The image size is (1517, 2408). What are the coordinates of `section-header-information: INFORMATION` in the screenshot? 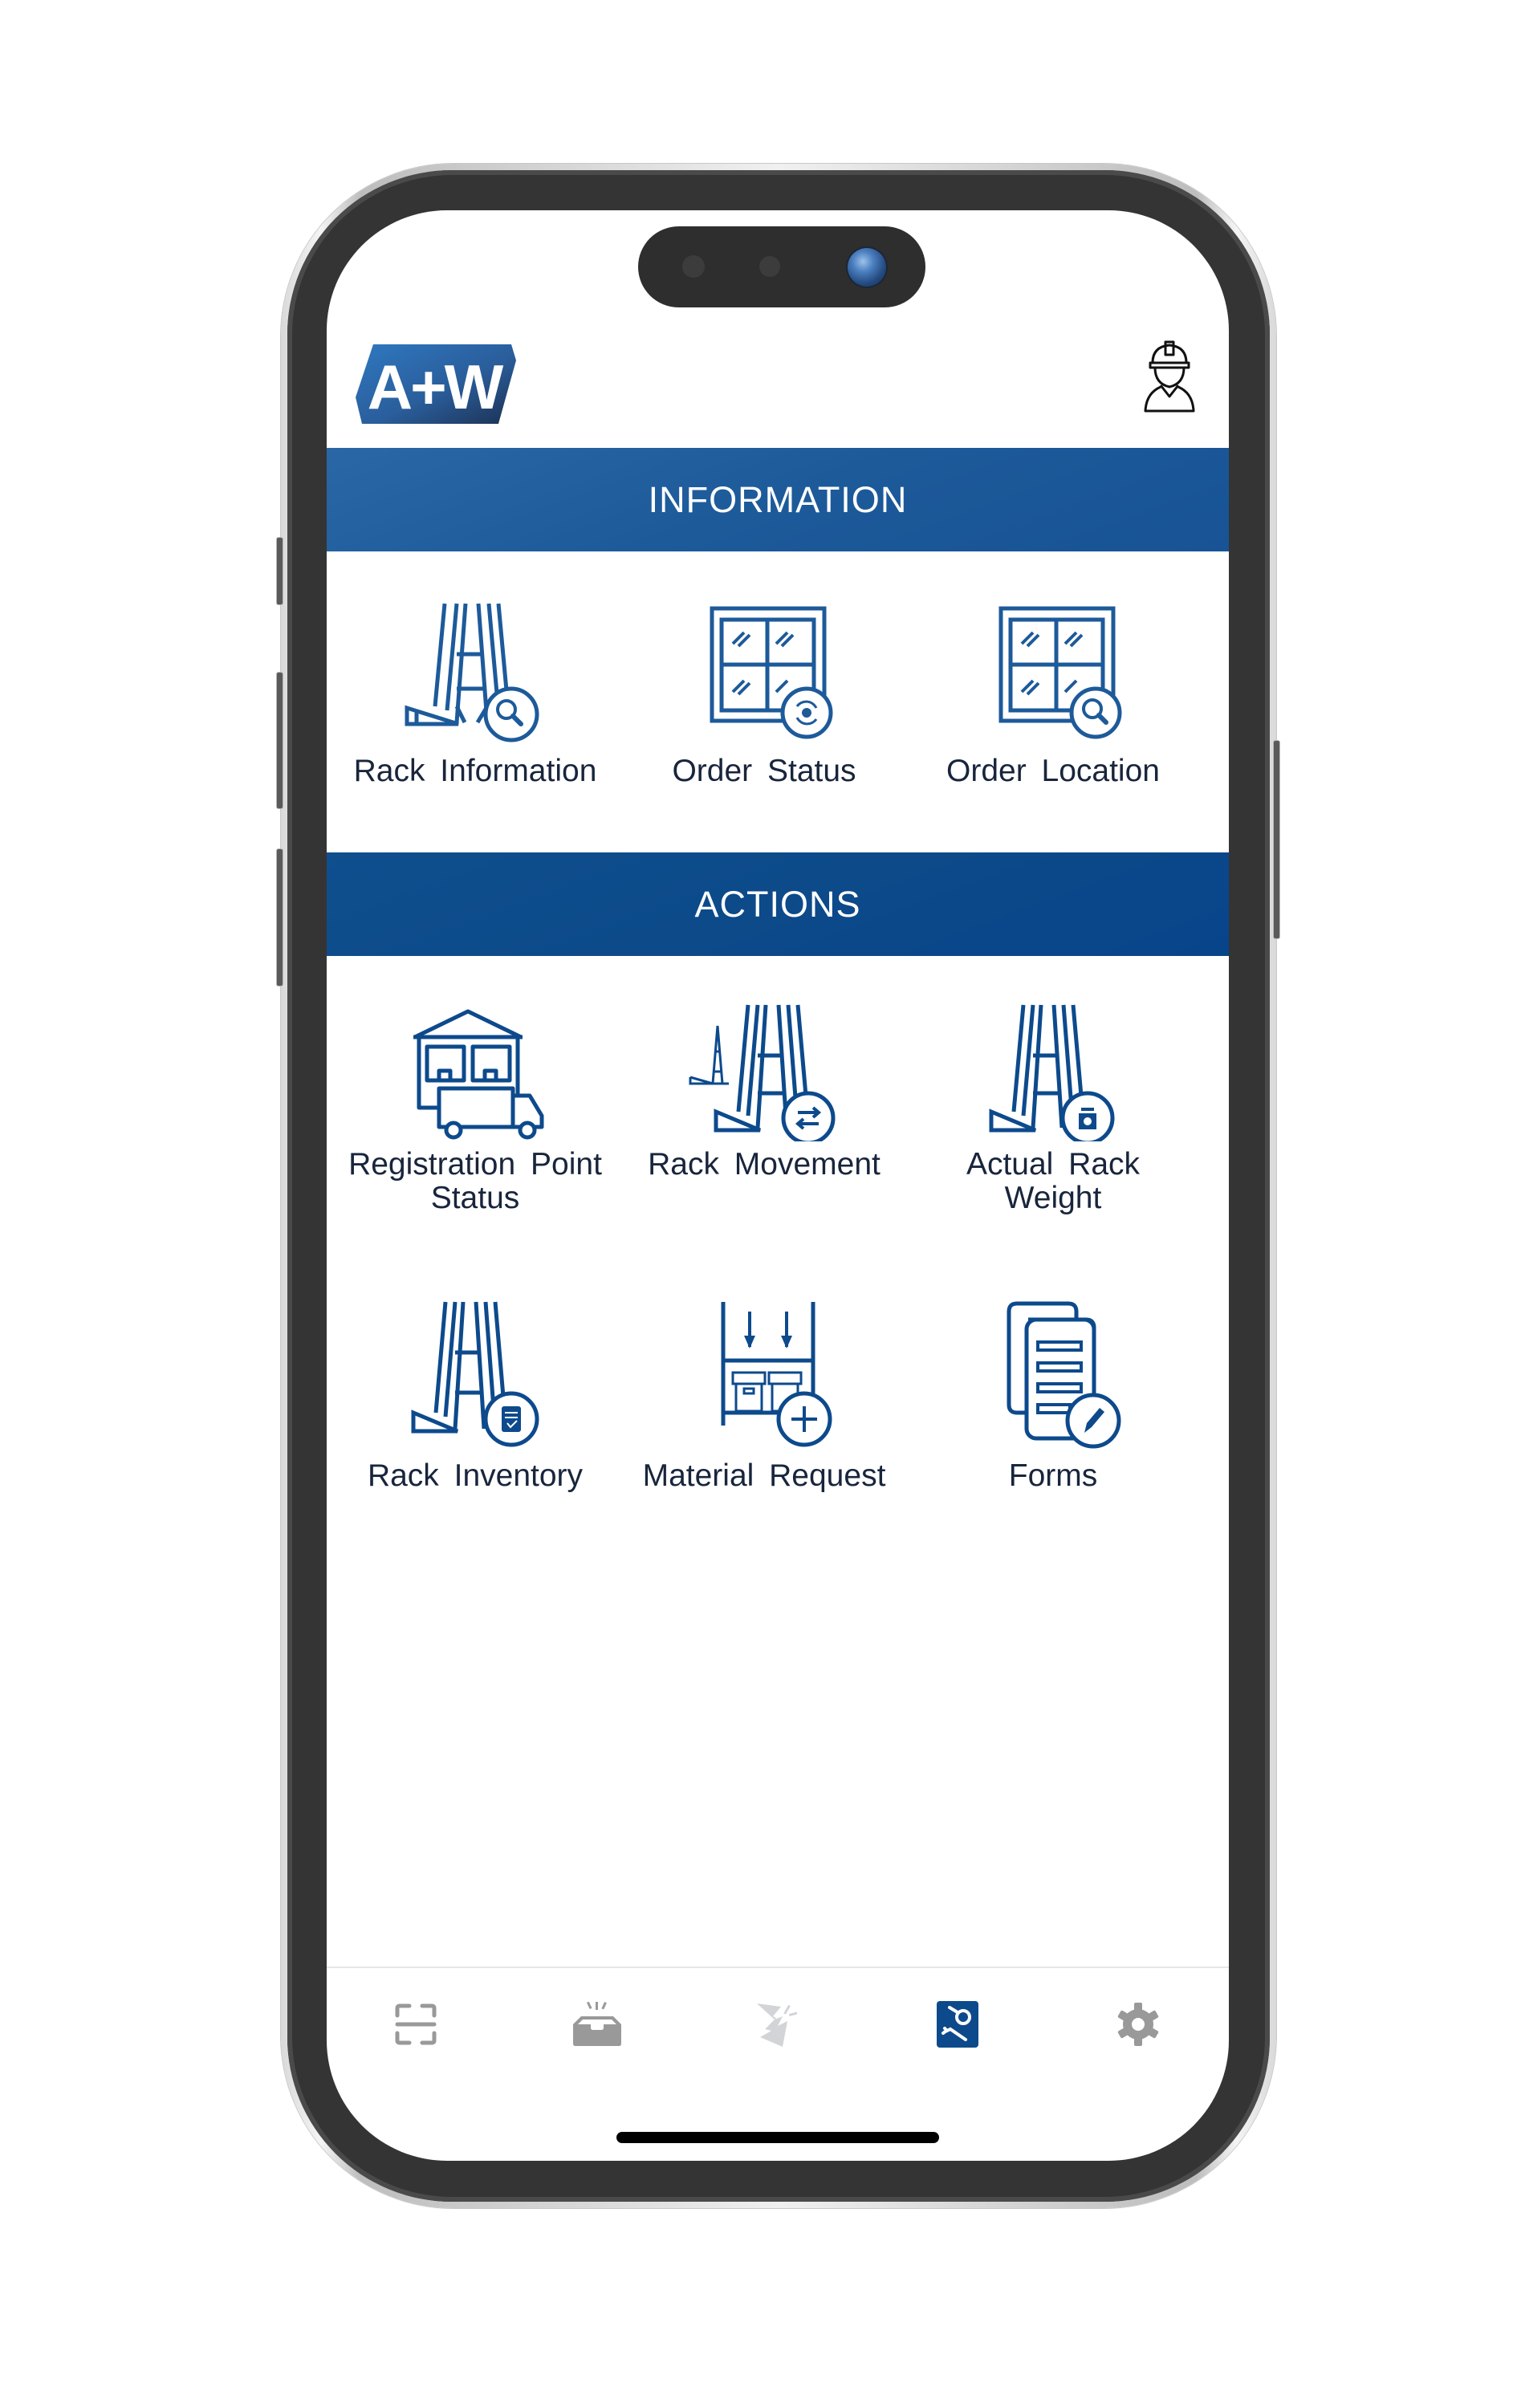 It's located at (778, 499).